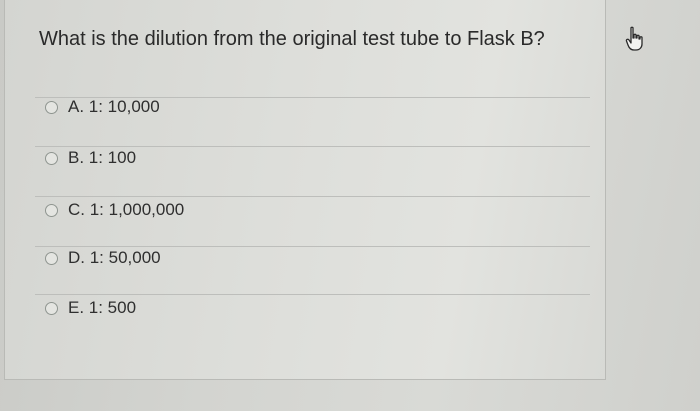 The height and width of the screenshot is (411, 700). Describe the element at coordinates (126, 209) in the screenshot. I see `option-label: C. 1: 1,000,000` at that location.